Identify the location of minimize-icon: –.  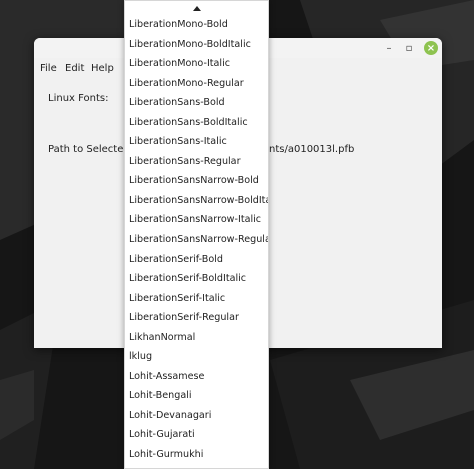
(389, 48).